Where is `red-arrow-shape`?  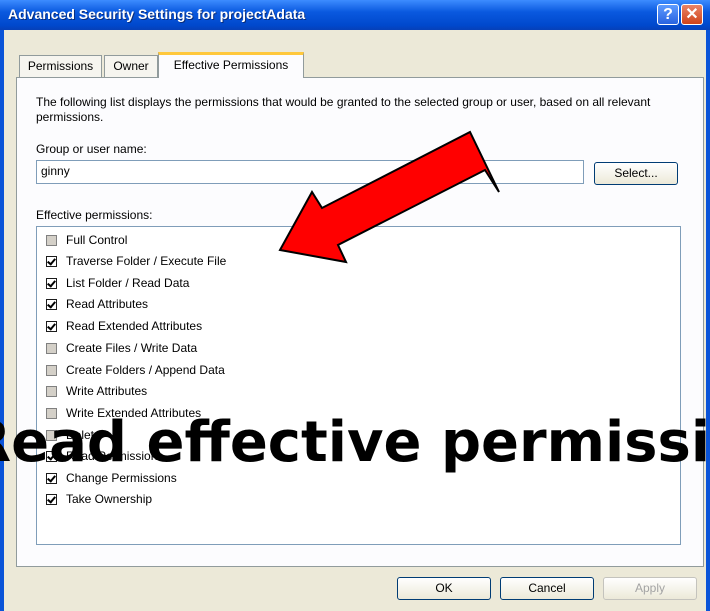 red-arrow-shape is located at coordinates (389, 197).